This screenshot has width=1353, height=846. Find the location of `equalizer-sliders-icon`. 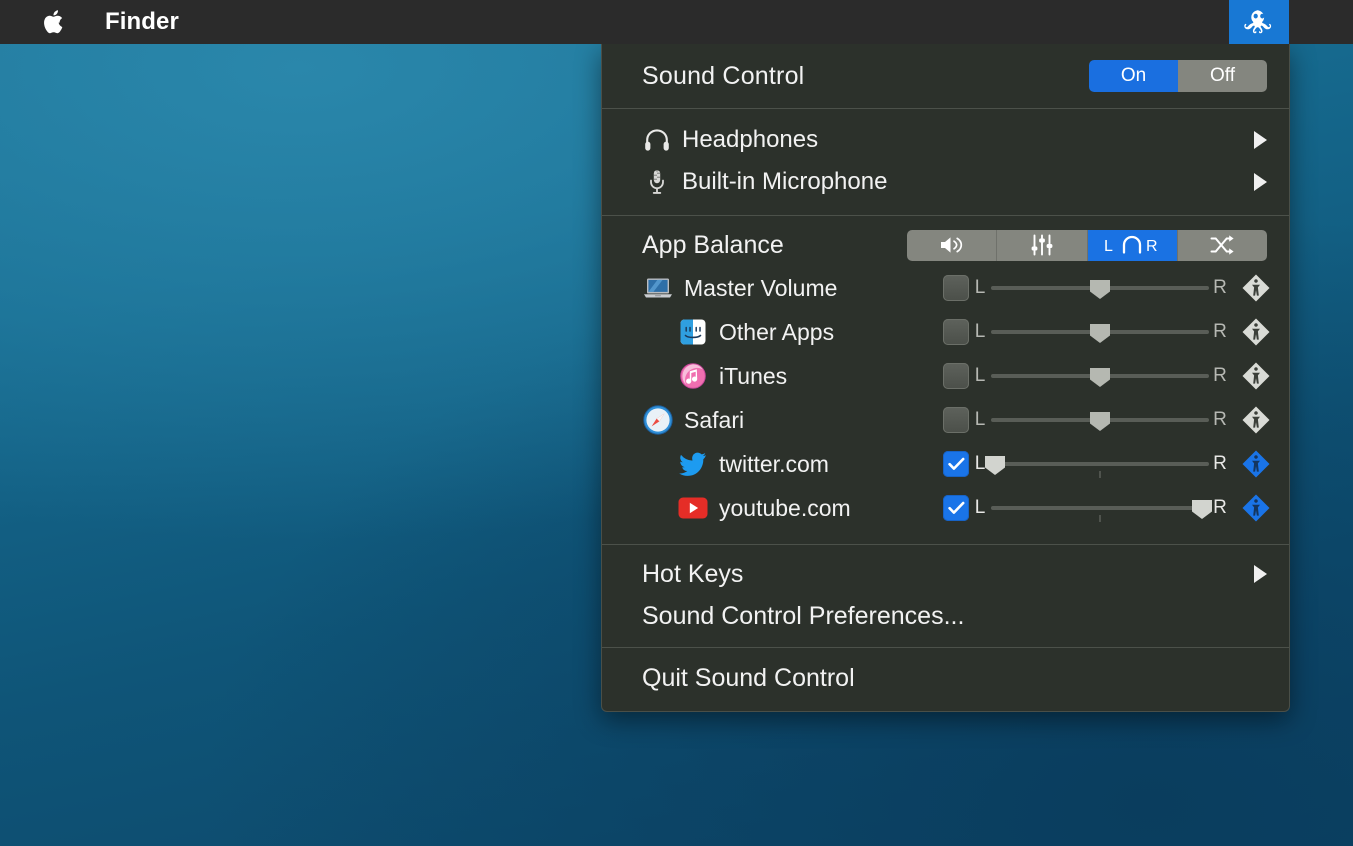

equalizer-sliders-icon is located at coordinates (1041, 245).